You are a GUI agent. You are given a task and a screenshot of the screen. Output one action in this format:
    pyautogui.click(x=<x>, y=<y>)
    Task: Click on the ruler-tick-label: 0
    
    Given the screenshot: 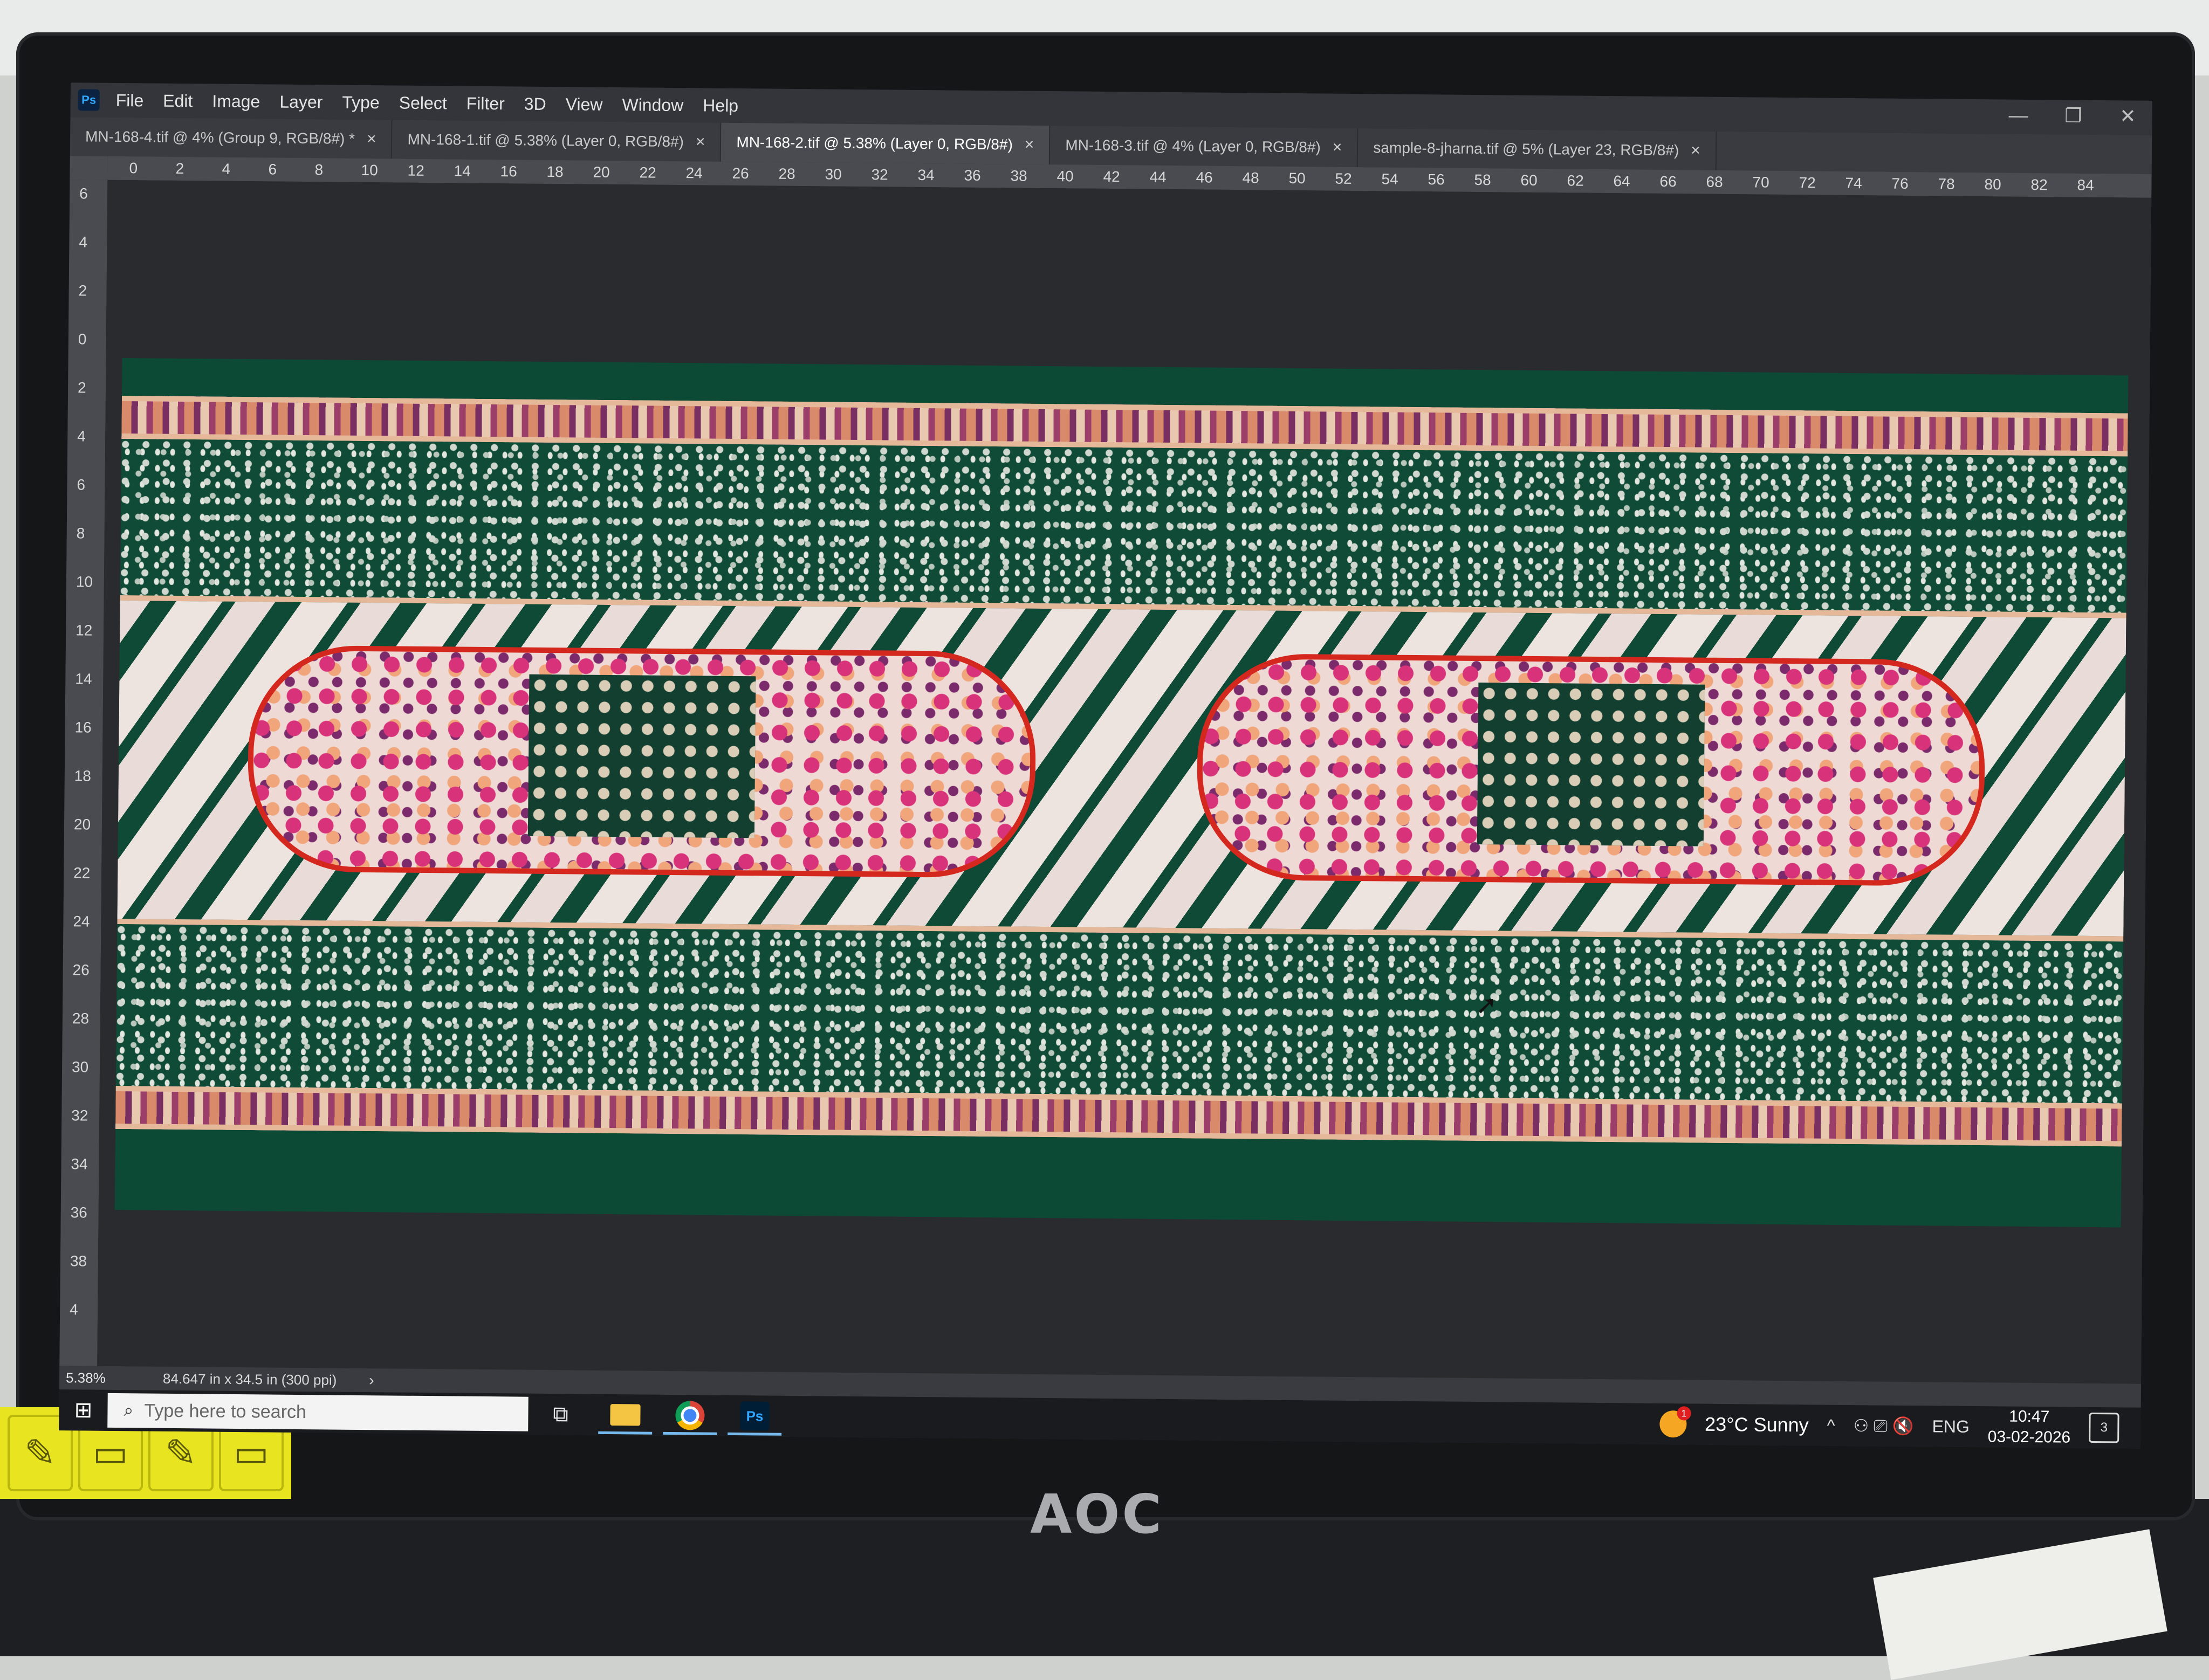 What is the action you would take?
    pyautogui.click(x=82, y=339)
    